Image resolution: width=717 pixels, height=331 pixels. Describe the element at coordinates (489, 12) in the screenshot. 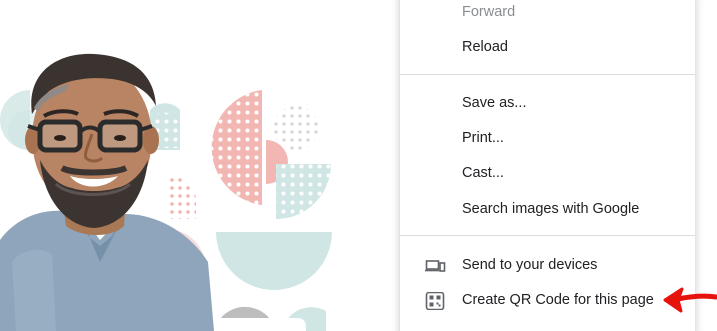

I see `menu-item-label: Forward` at that location.